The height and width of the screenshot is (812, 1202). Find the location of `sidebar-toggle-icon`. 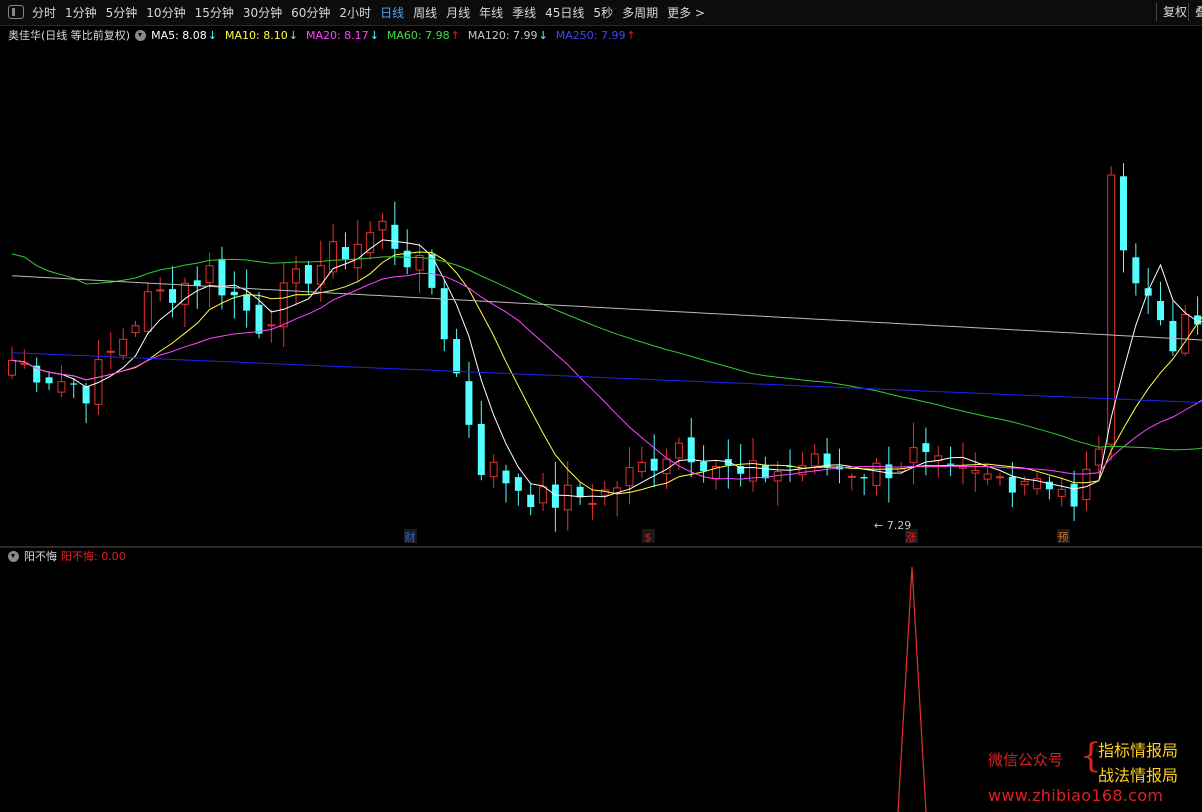

sidebar-toggle-icon is located at coordinates (16, 12).